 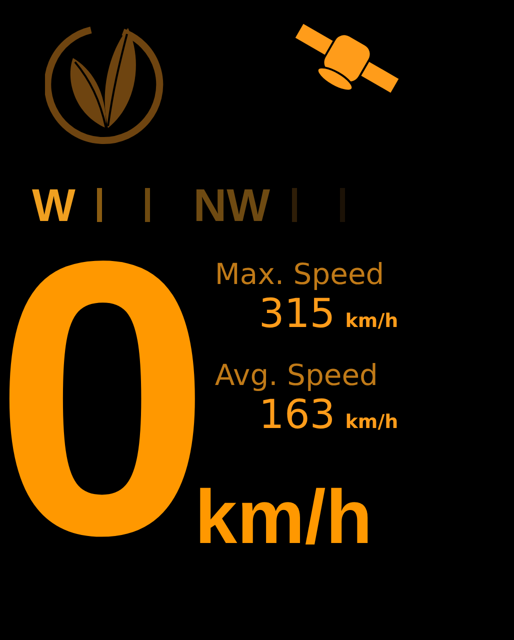 I want to click on compass-direction: NW, so click(x=231, y=205).